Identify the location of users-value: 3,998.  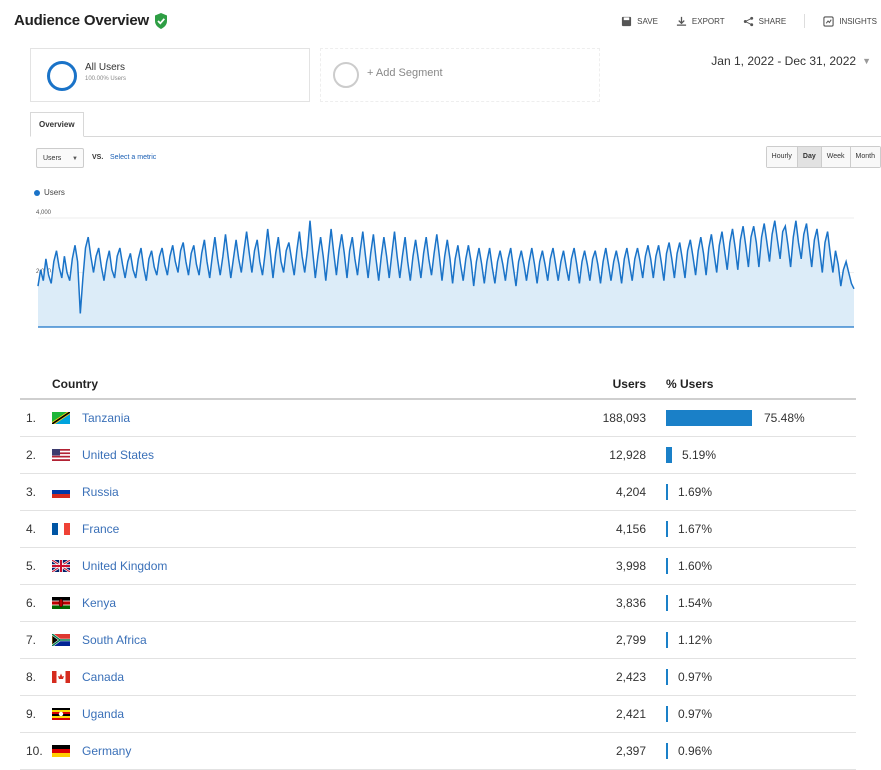
(630, 566).